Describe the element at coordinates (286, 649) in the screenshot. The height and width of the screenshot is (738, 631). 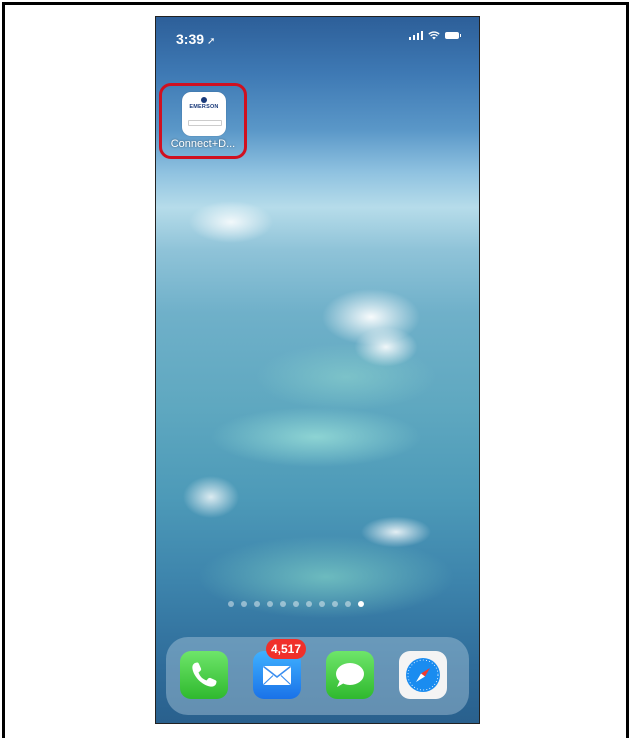
I see `mail-unread-badge: 4,517` at that location.